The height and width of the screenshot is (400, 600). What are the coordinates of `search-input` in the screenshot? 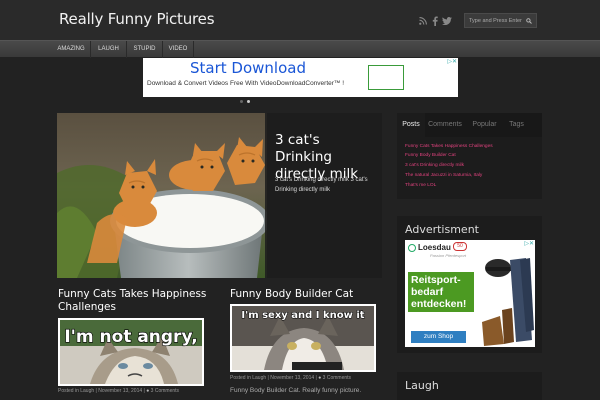 It's located at (494, 20).